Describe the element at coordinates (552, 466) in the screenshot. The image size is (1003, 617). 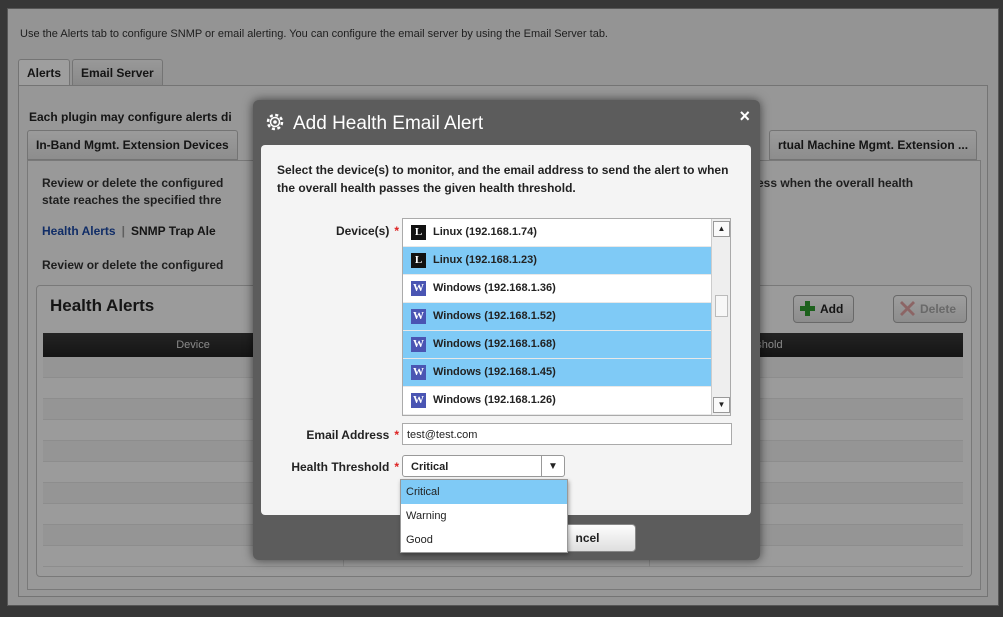
I see `chevron-down-icon: ▼` at that location.